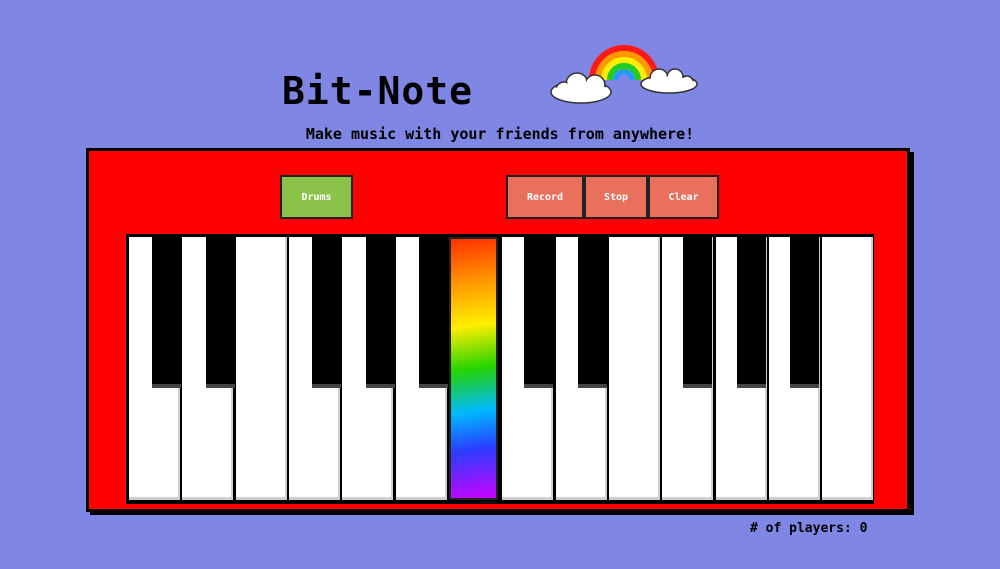 This screenshot has width=1000, height=569. Describe the element at coordinates (624, 74) in the screenshot. I see `rainbow-cloud-icon` at that location.